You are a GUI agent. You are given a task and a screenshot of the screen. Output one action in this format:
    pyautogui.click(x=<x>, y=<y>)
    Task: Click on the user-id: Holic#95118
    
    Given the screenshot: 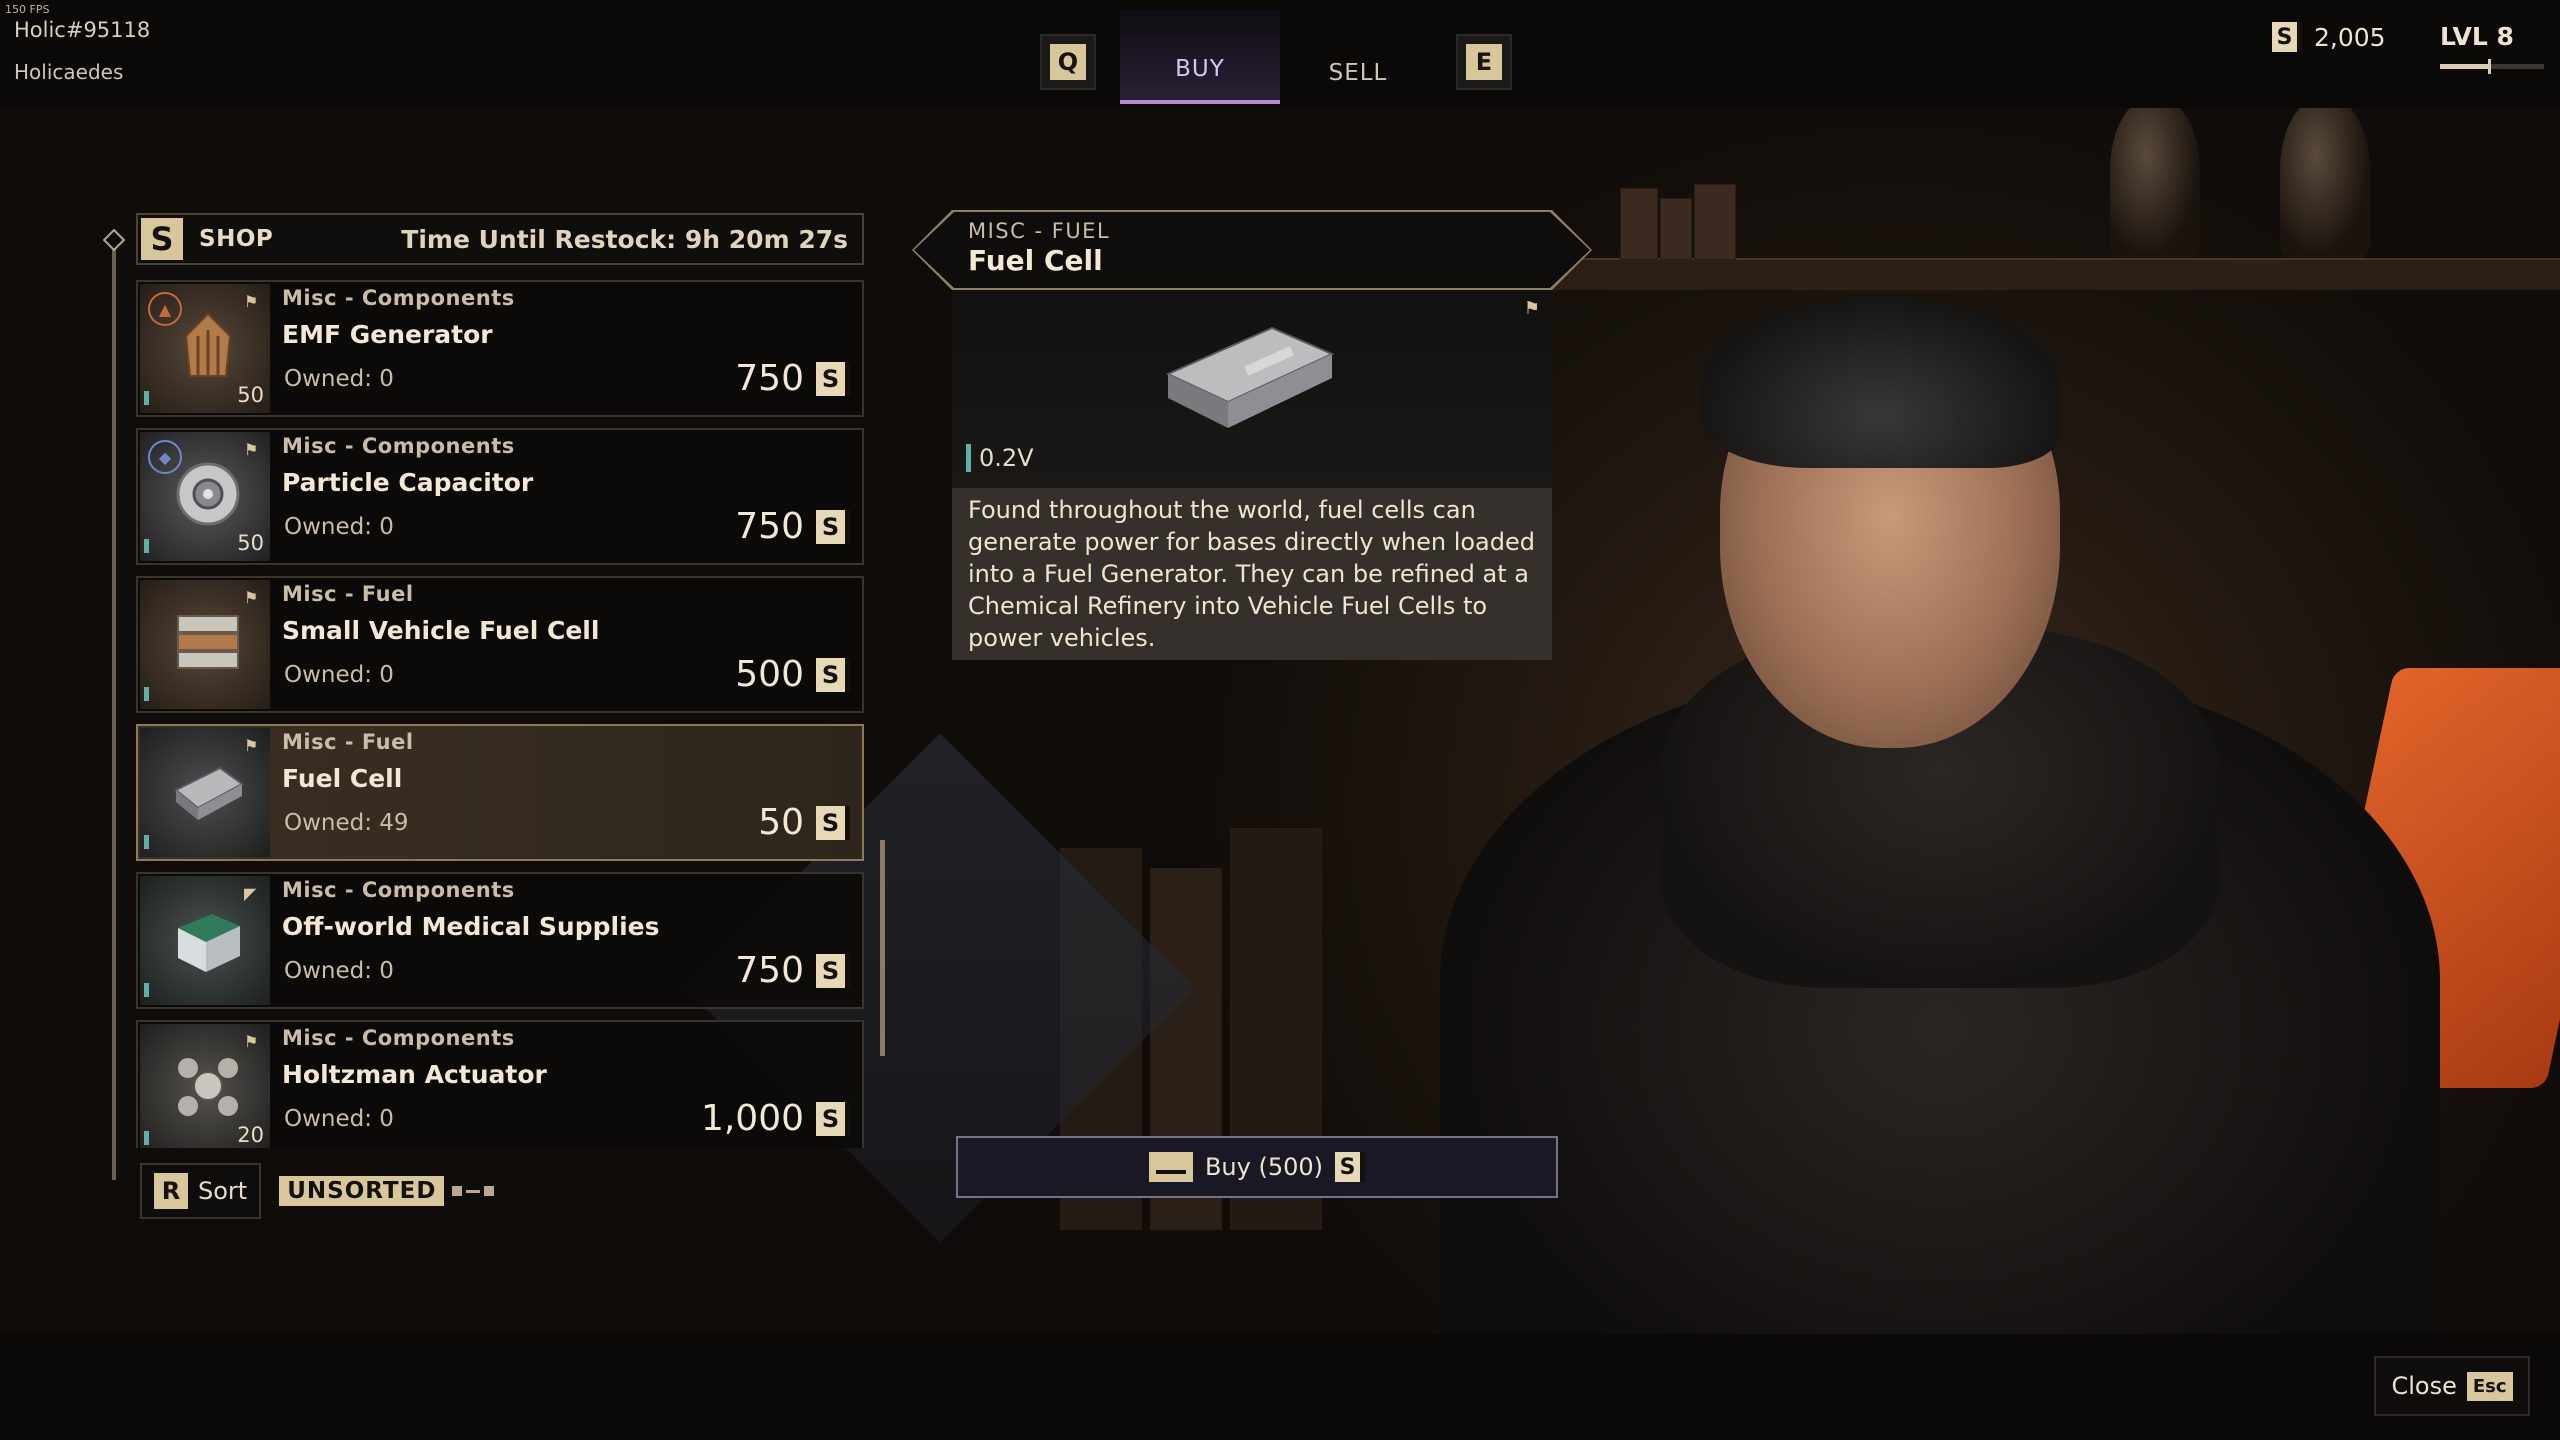 What is the action you would take?
    pyautogui.click(x=82, y=30)
    